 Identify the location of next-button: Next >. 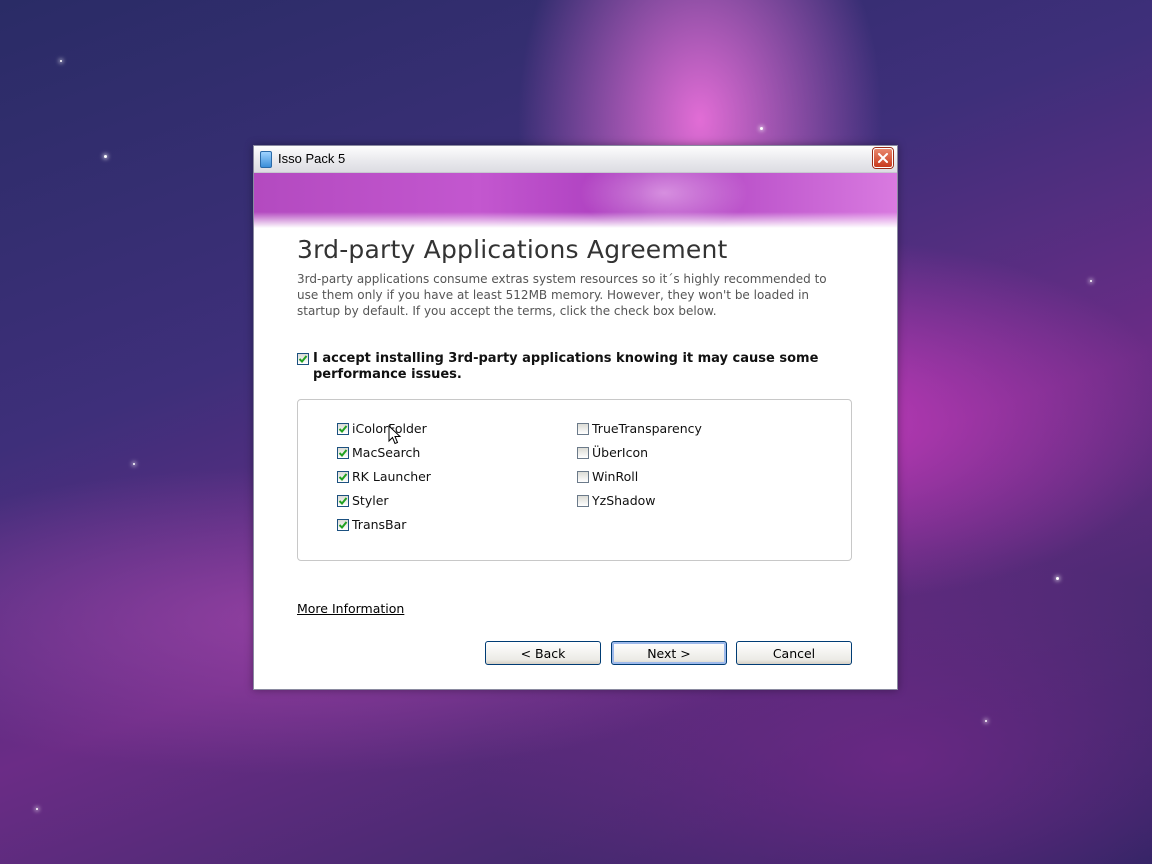
(669, 653).